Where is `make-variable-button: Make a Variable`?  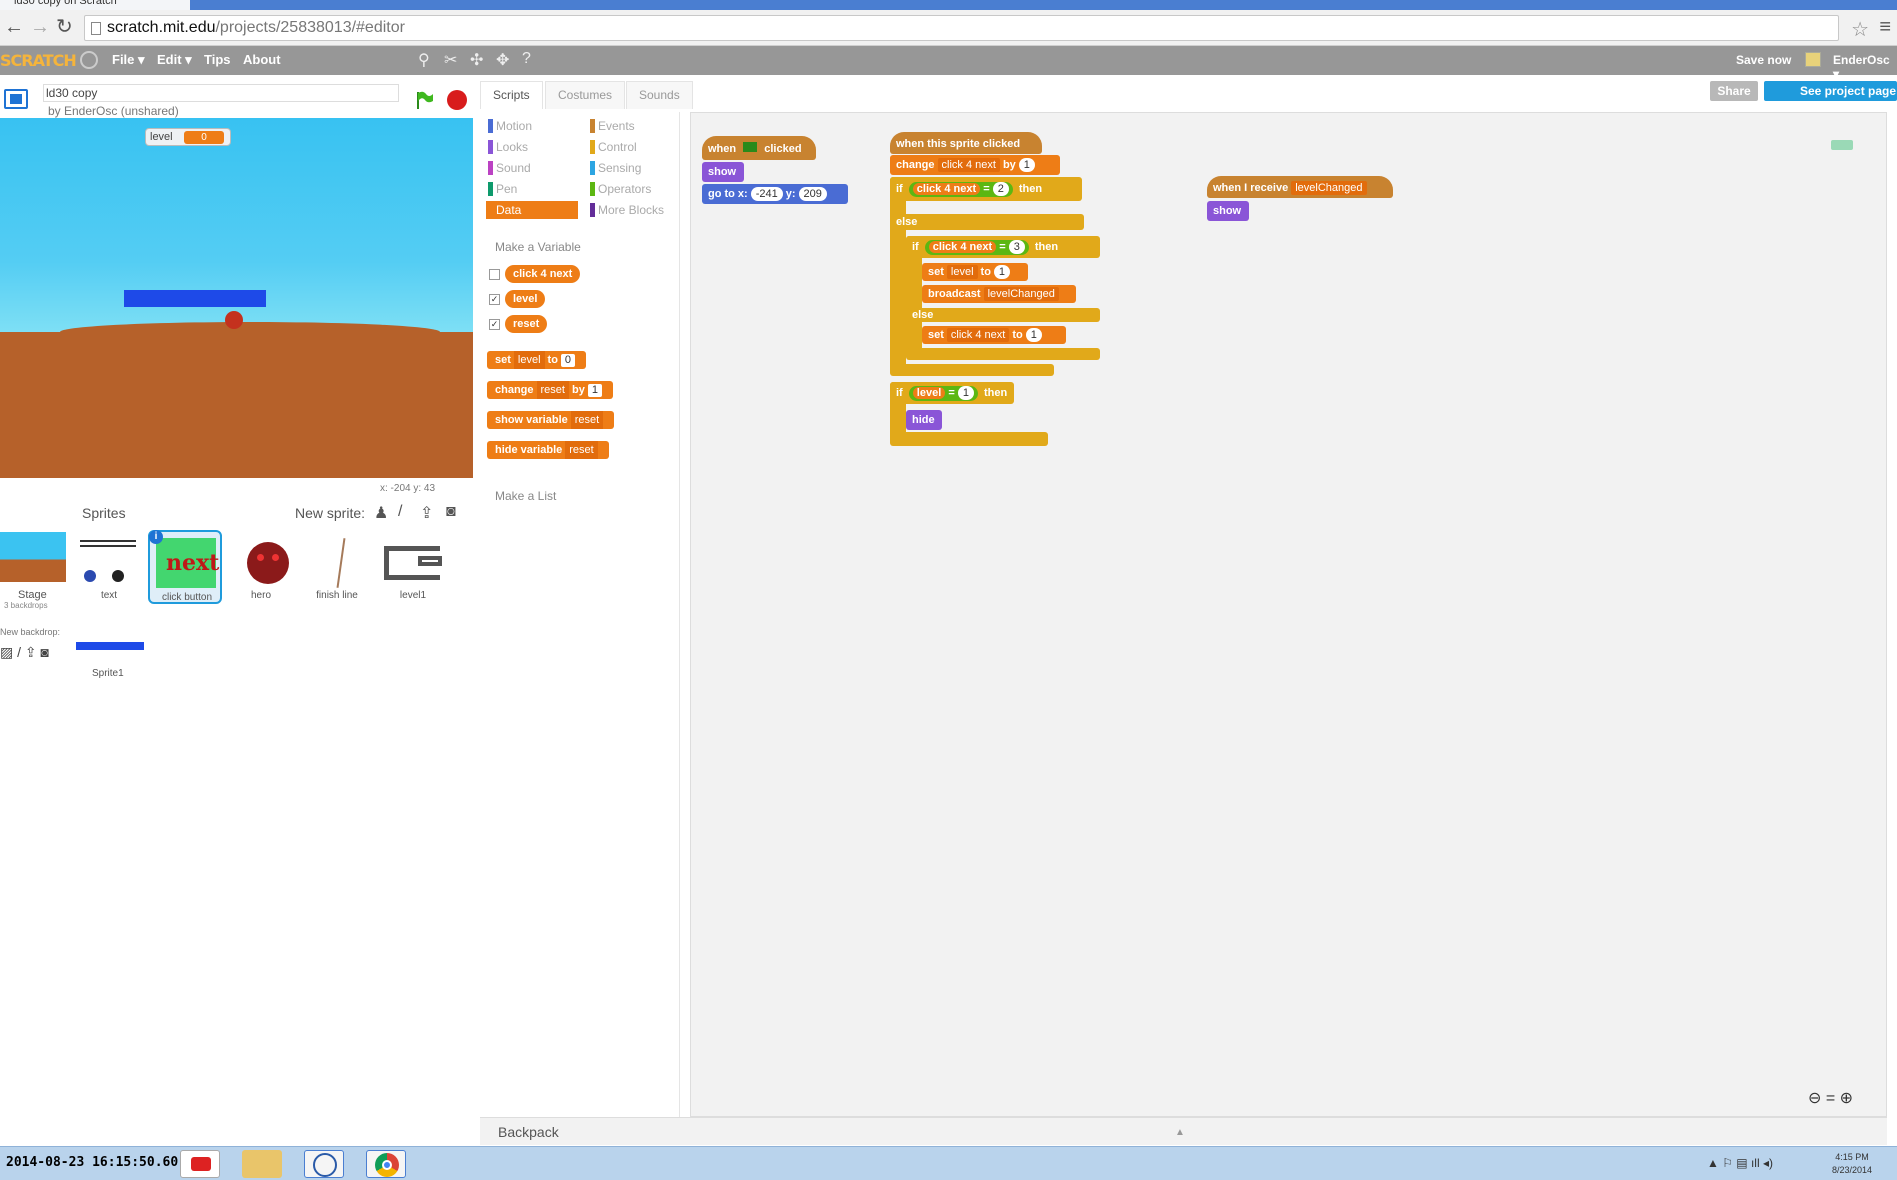 make-variable-button: Make a Variable is located at coordinates (538, 247).